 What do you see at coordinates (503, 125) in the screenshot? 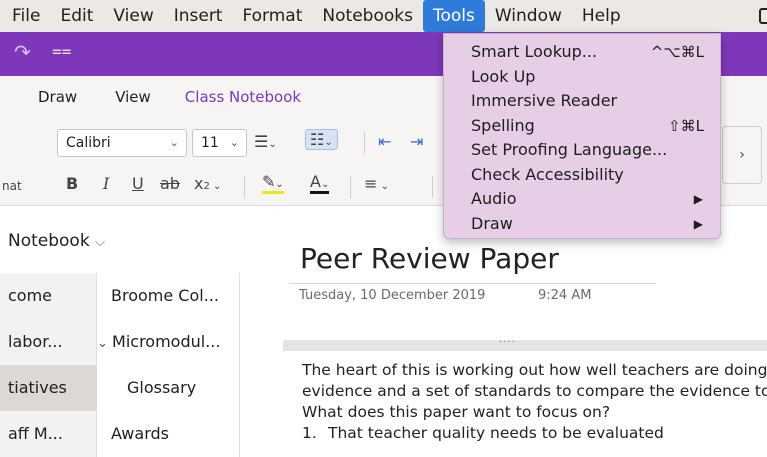
I see `menu-item-label: Spelling` at bounding box center [503, 125].